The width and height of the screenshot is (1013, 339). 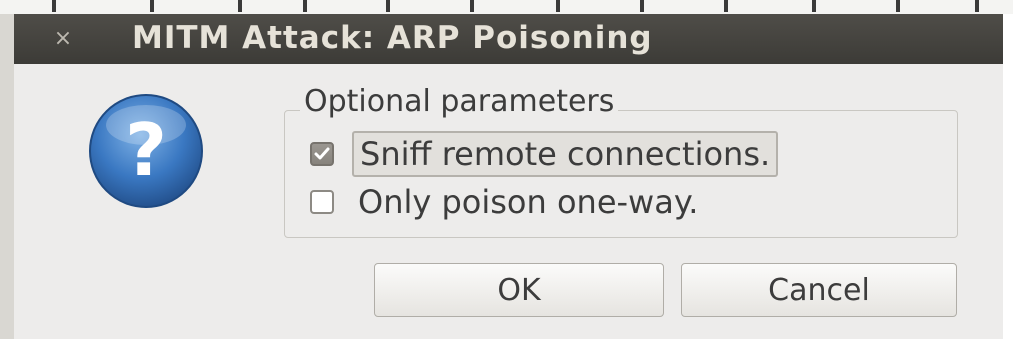 I want to click on only-poison-one-way-checkbox: Only poison one-way., so click(x=507, y=202).